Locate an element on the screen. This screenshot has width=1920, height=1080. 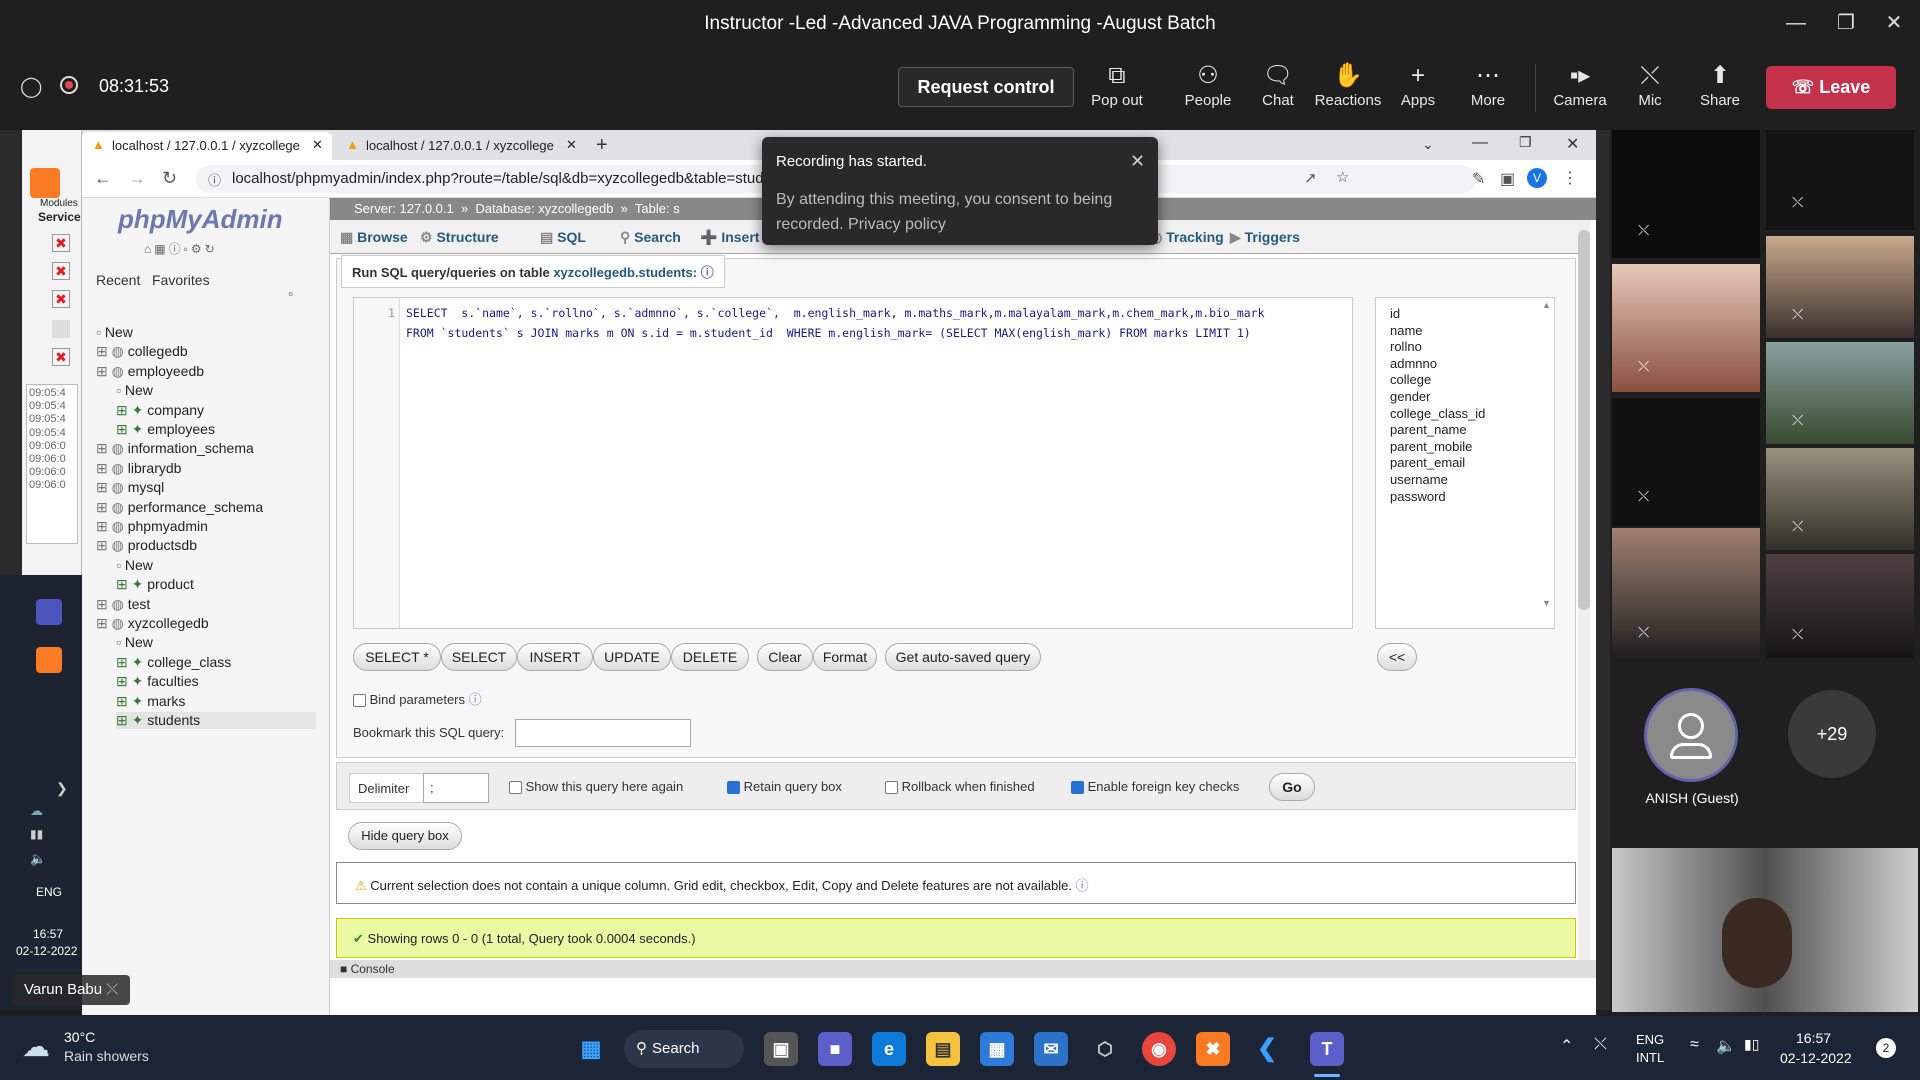
delete-button: DELETE is located at coordinates (710, 657).